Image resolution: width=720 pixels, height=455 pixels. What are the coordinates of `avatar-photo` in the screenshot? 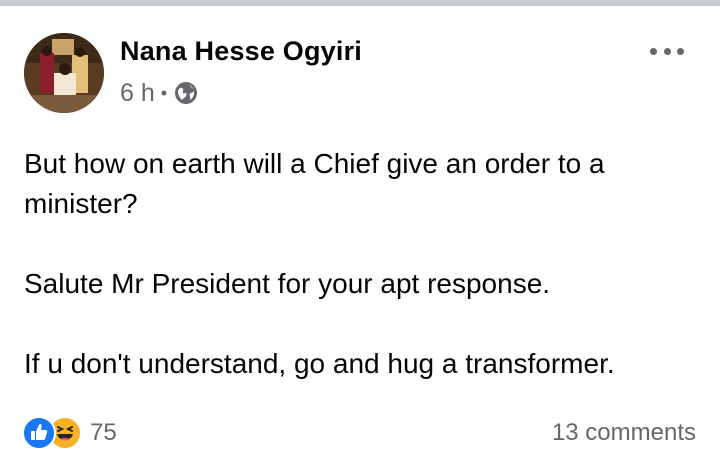 It's located at (64, 73).